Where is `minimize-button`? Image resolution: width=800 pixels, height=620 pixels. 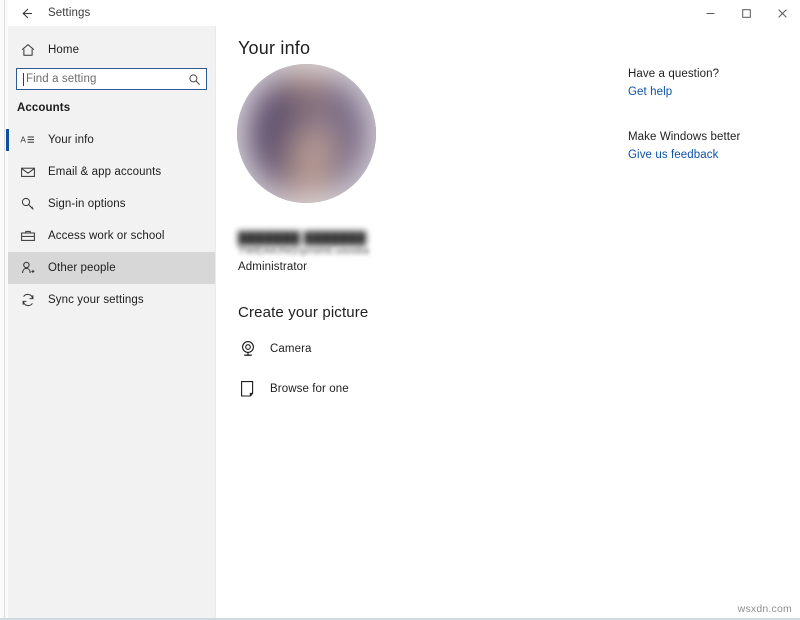 minimize-button is located at coordinates (710, 13).